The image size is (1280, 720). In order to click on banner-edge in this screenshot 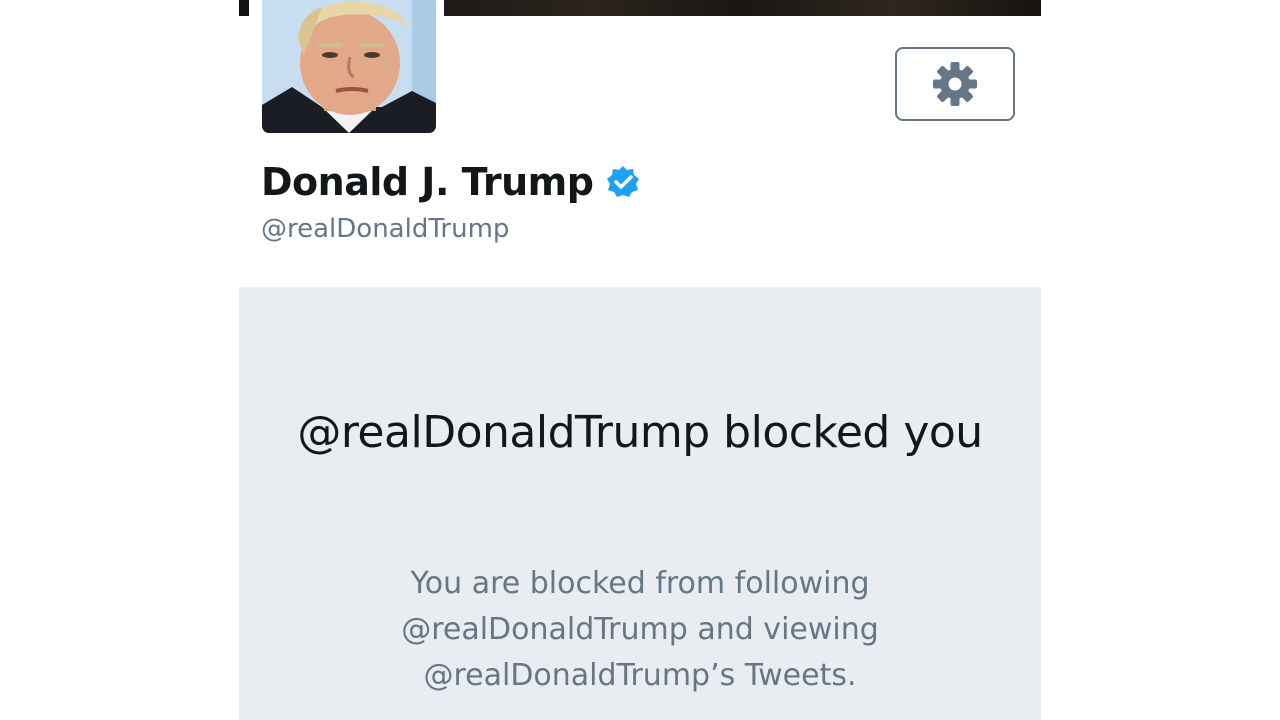, I will do `click(244, 8)`.